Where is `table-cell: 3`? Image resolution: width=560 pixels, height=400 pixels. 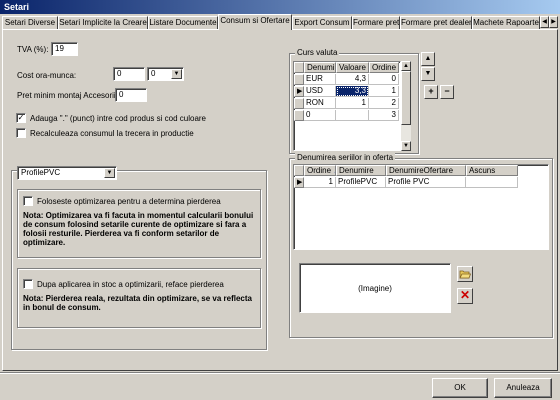 table-cell: 3 is located at coordinates (384, 115).